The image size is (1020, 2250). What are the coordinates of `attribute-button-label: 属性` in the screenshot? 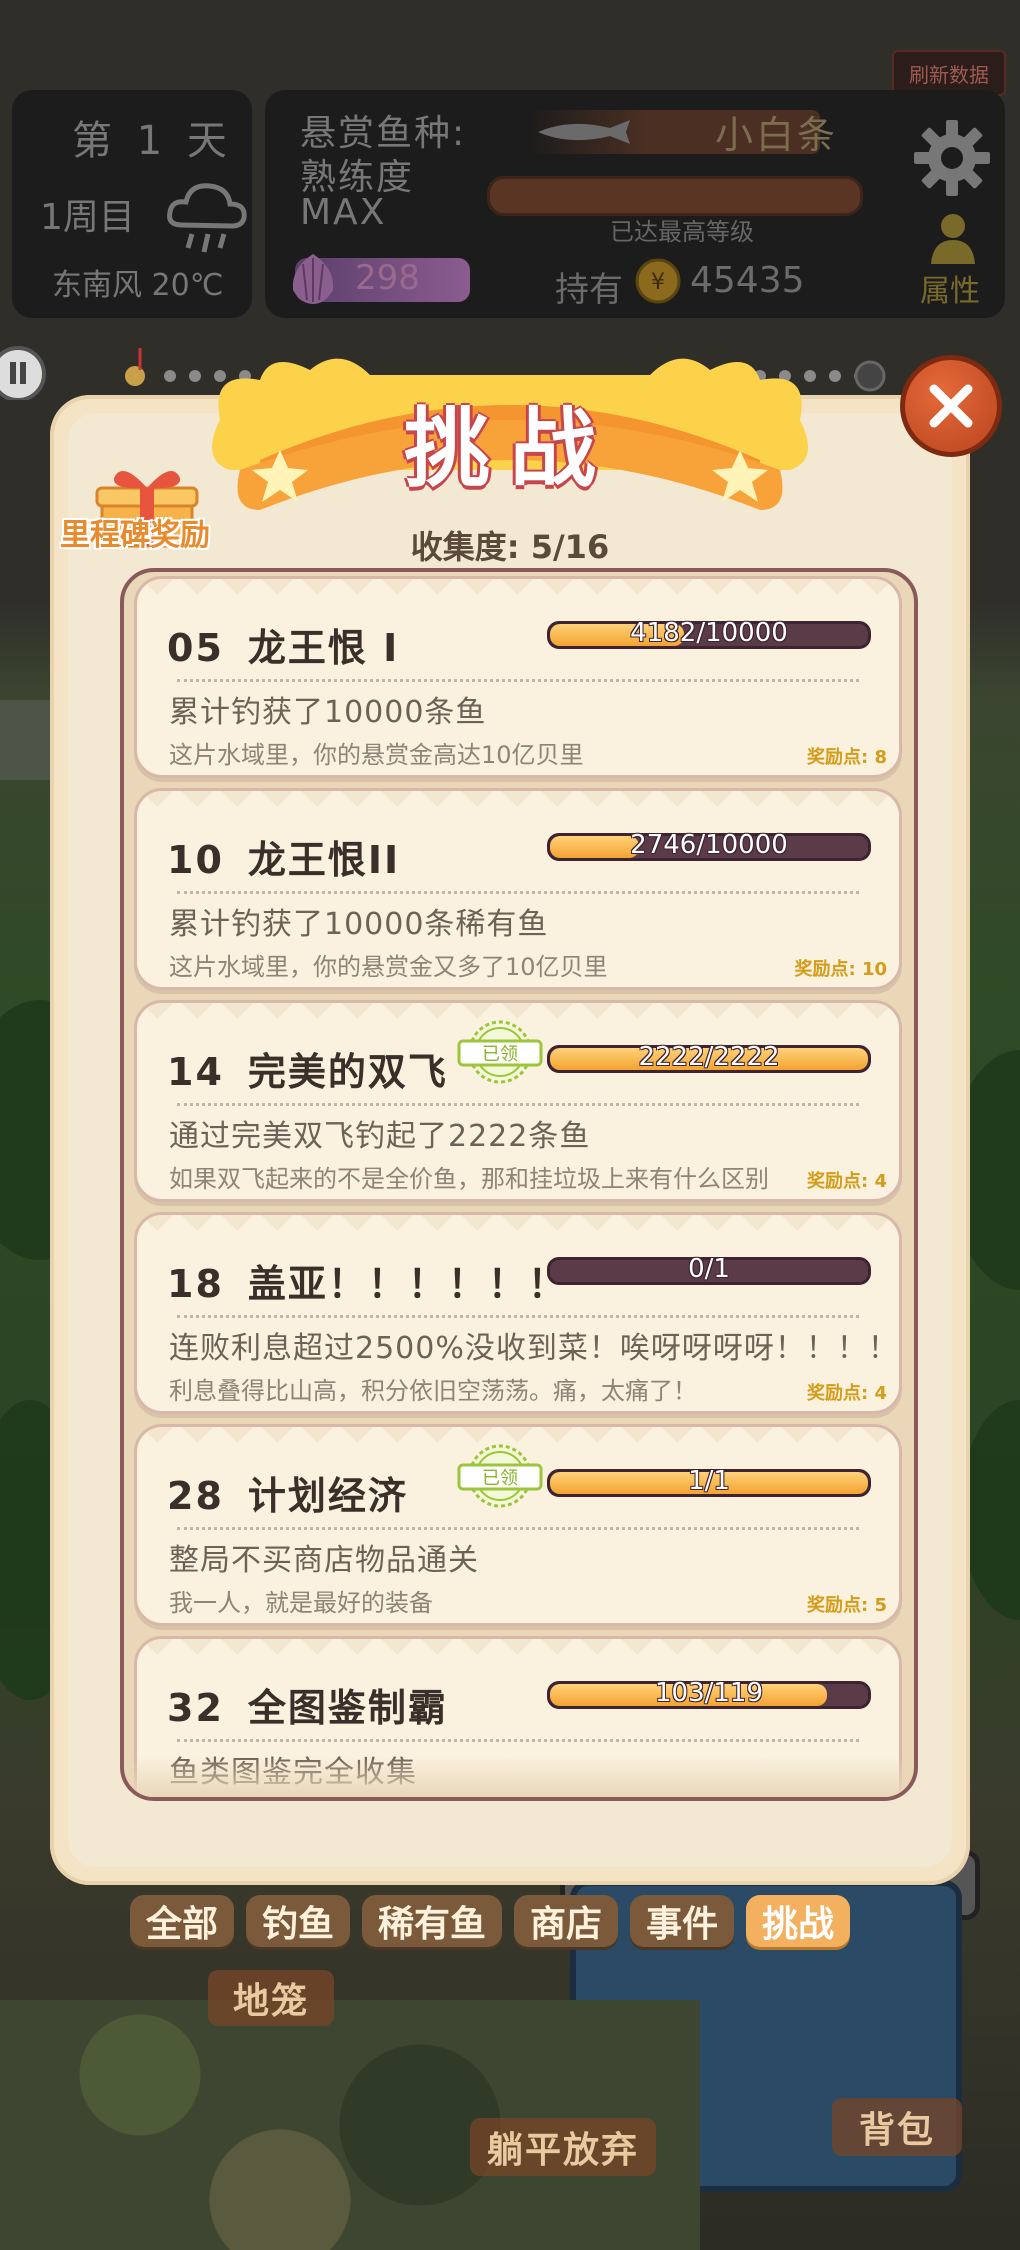 It's located at (950, 288).